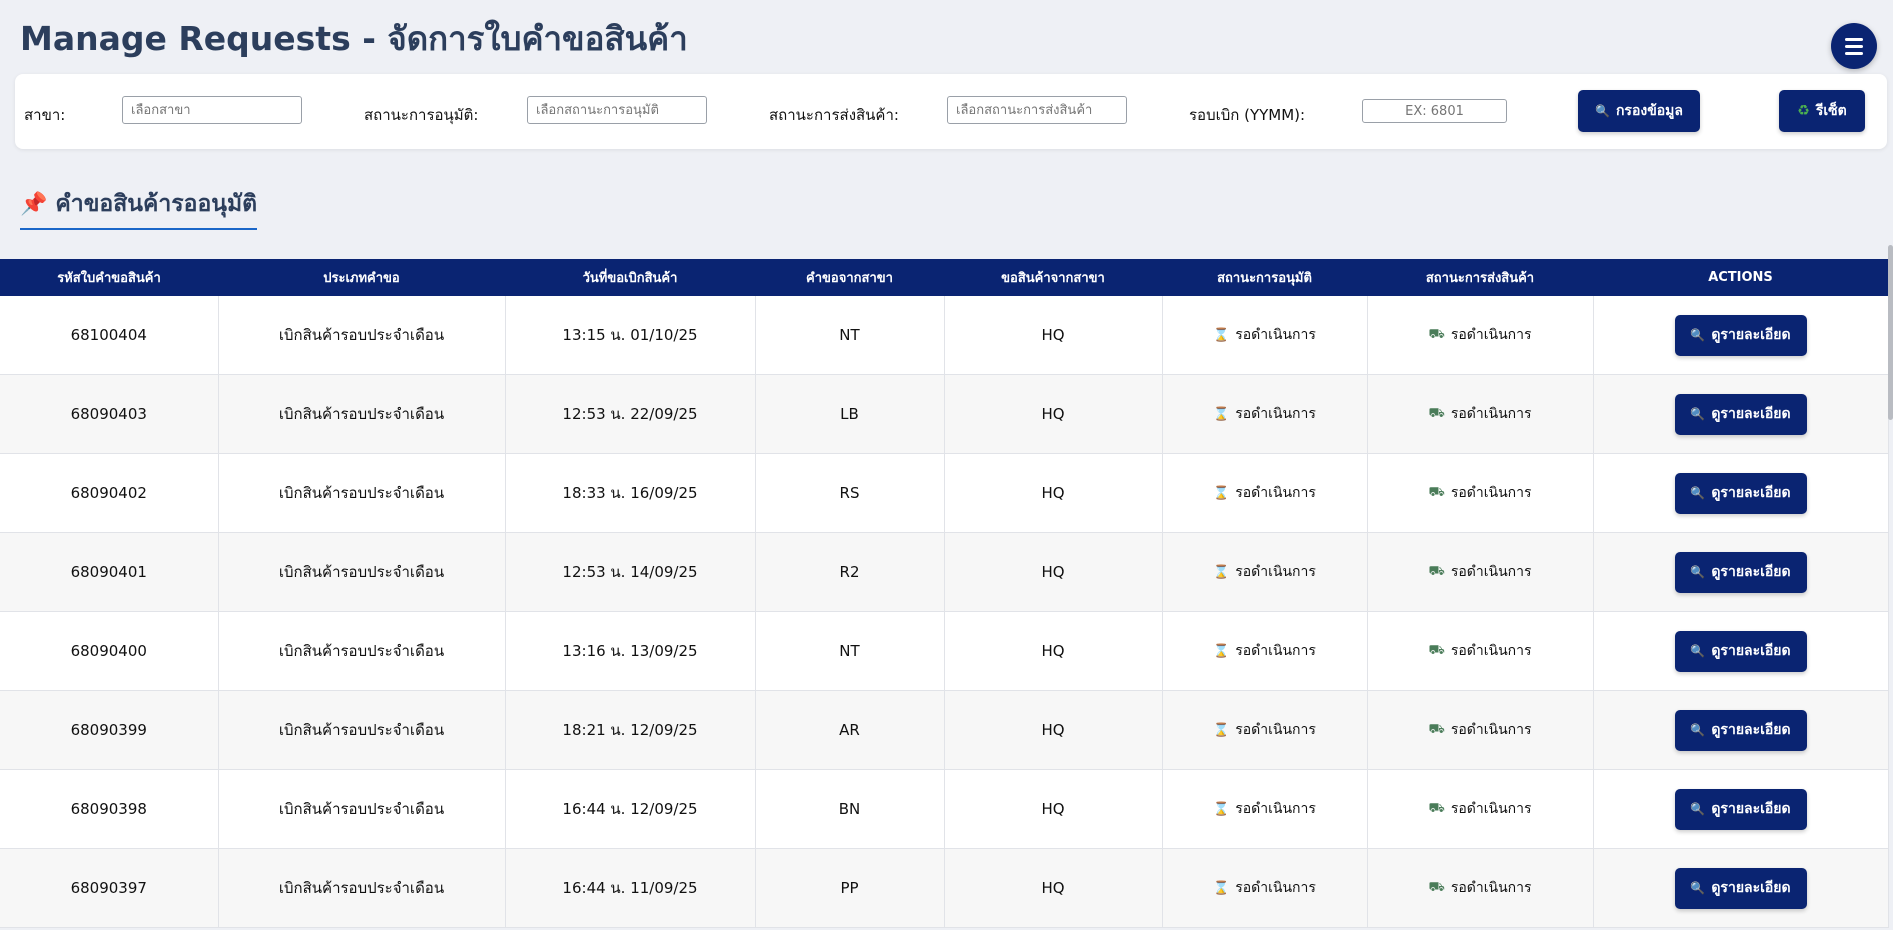 Image resolution: width=1893 pixels, height=930 pixels. Describe the element at coordinates (1434, 111) in the screenshot. I see `round-input` at that location.